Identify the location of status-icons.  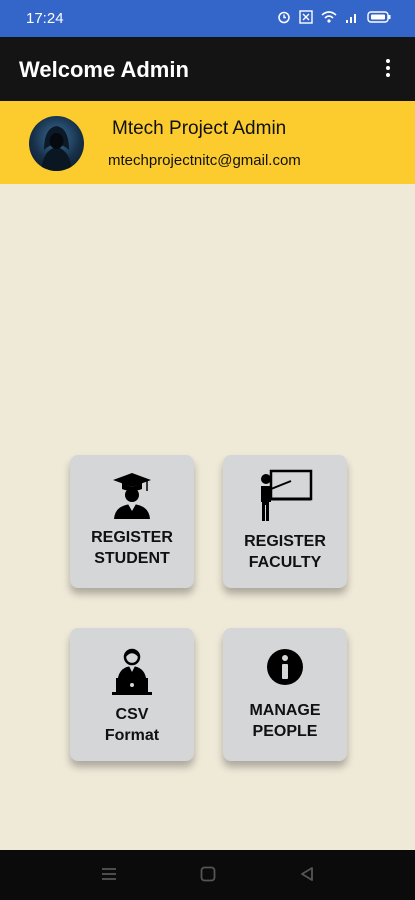
(334, 17).